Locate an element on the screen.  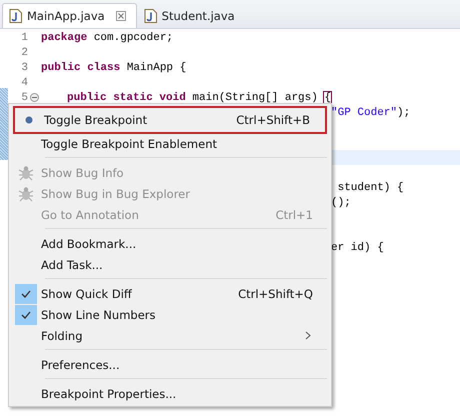
menu-item: Folding is located at coordinates (170, 335).